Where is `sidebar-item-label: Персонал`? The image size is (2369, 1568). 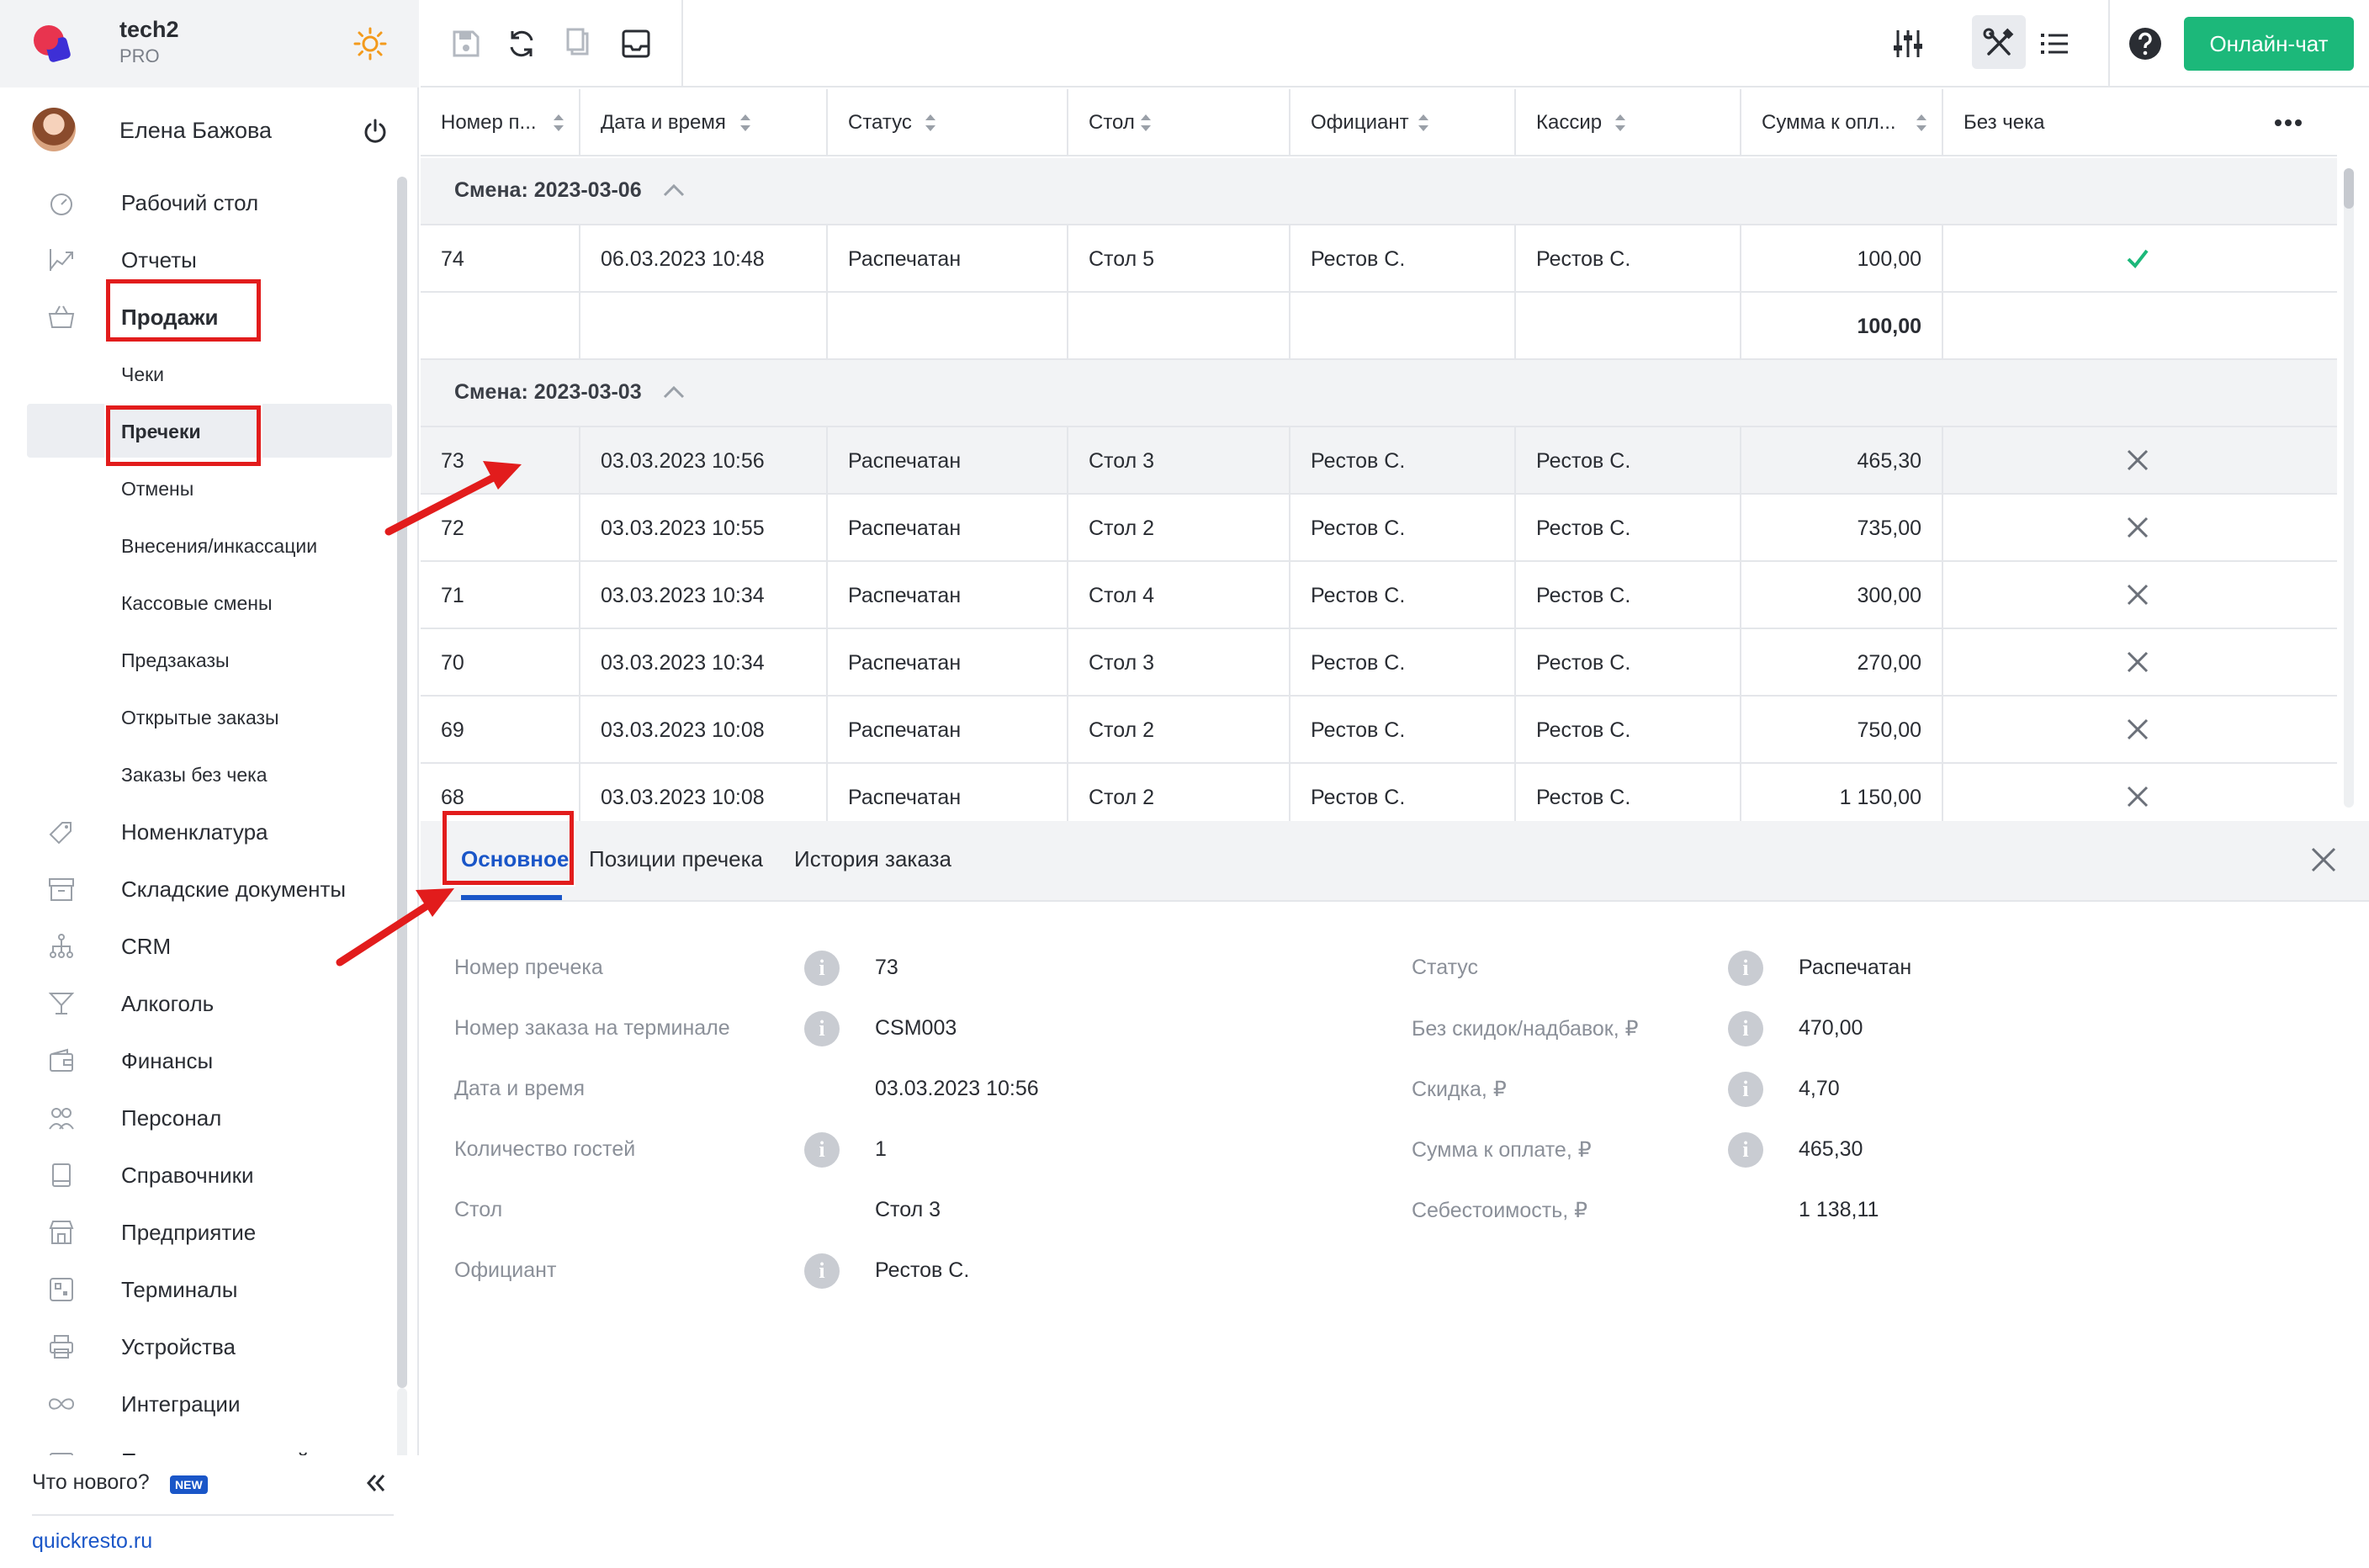 sidebar-item-label: Персонал is located at coordinates (172, 1118).